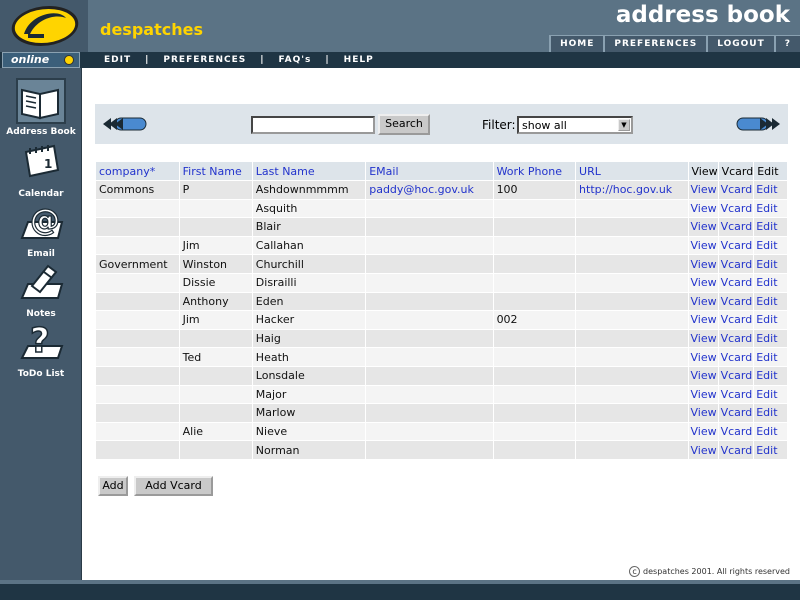  What do you see at coordinates (759, 124) in the screenshot?
I see `last-page-arrow-icon` at bounding box center [759, 124].